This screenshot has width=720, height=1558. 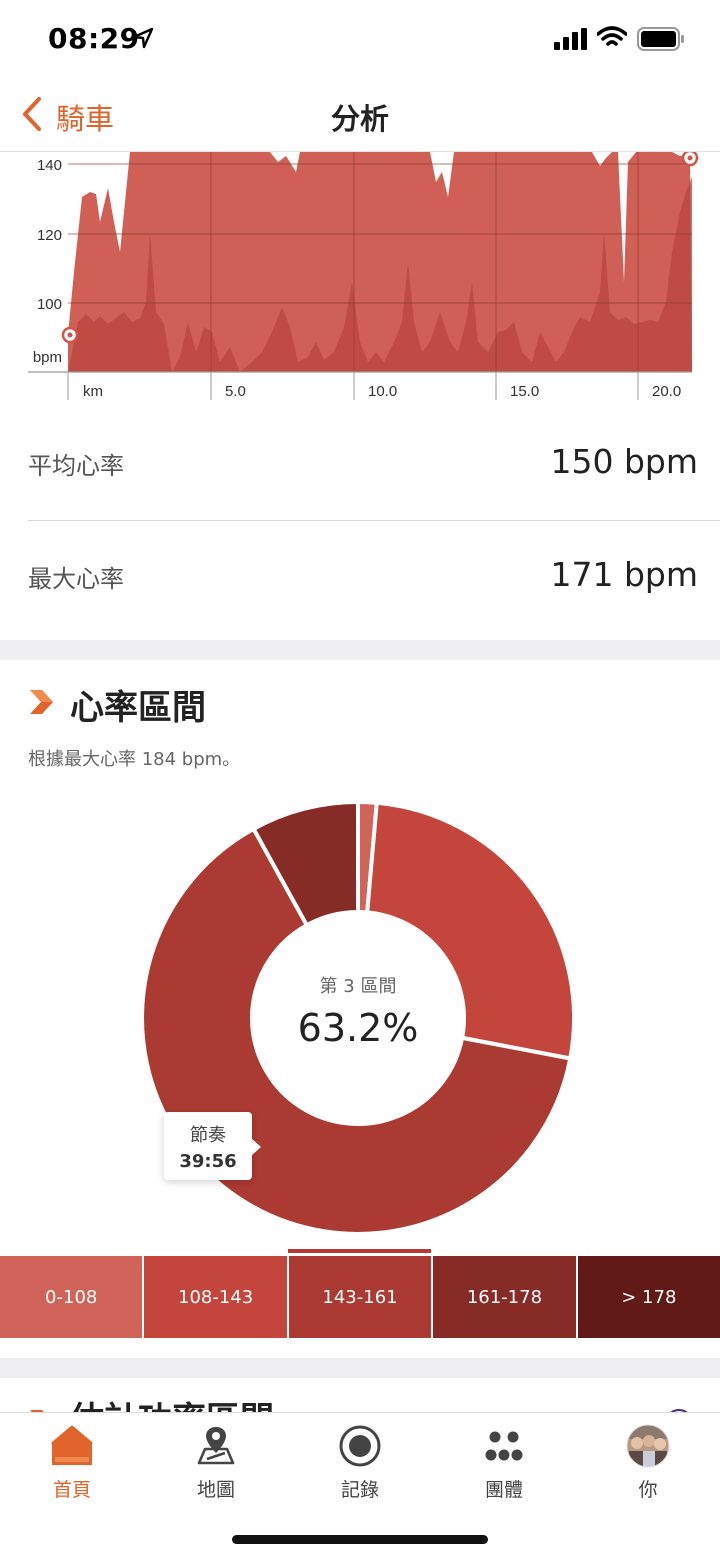 I want to click on chevron-right-icon, so click(x=41, y=702).